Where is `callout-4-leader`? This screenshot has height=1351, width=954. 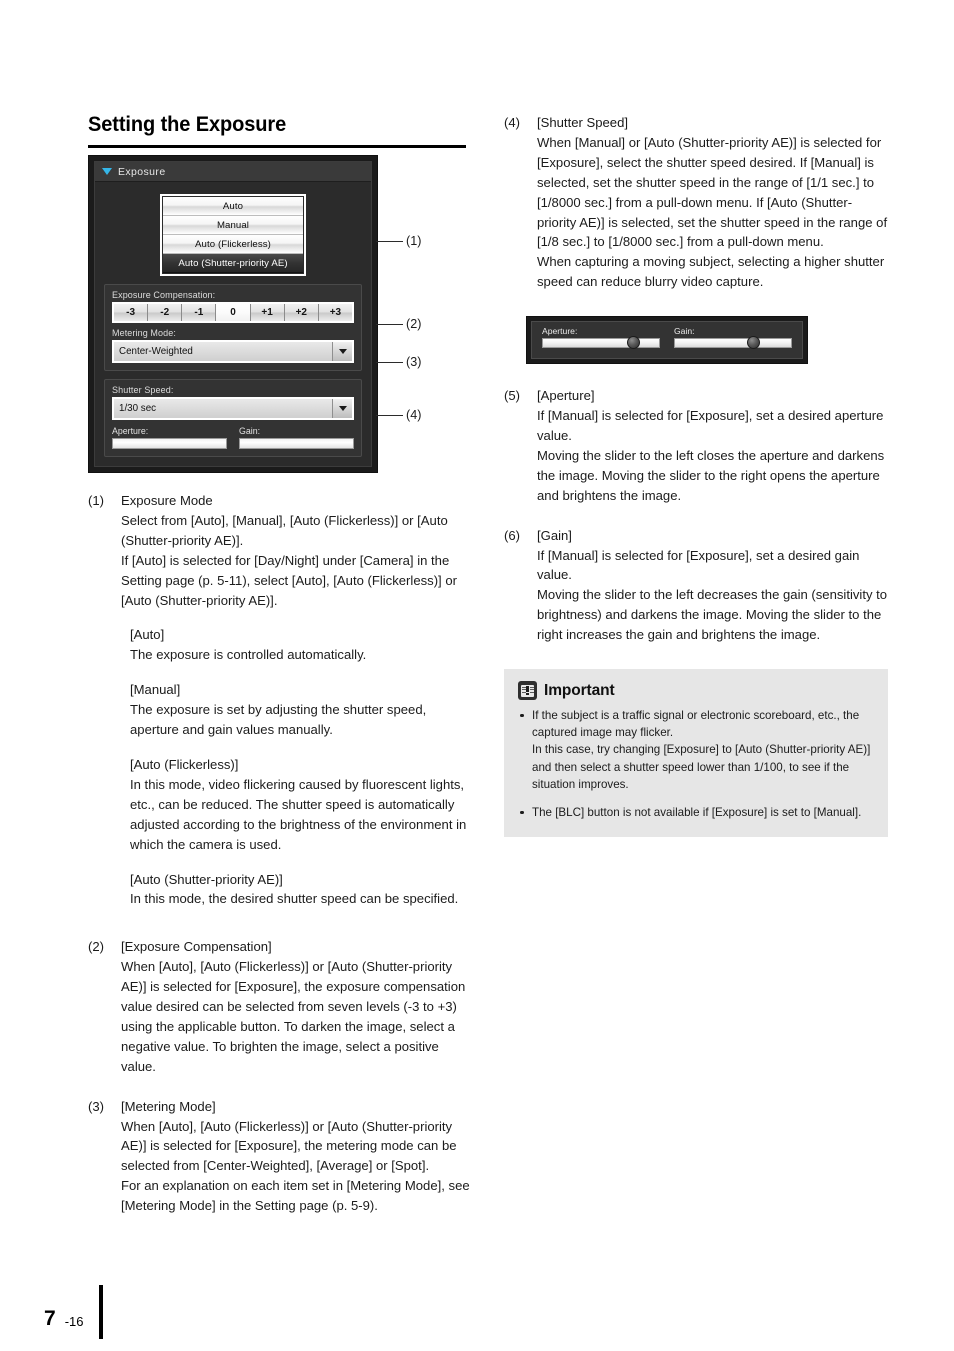 callout-4-leader is located at coordinates (389, 415).